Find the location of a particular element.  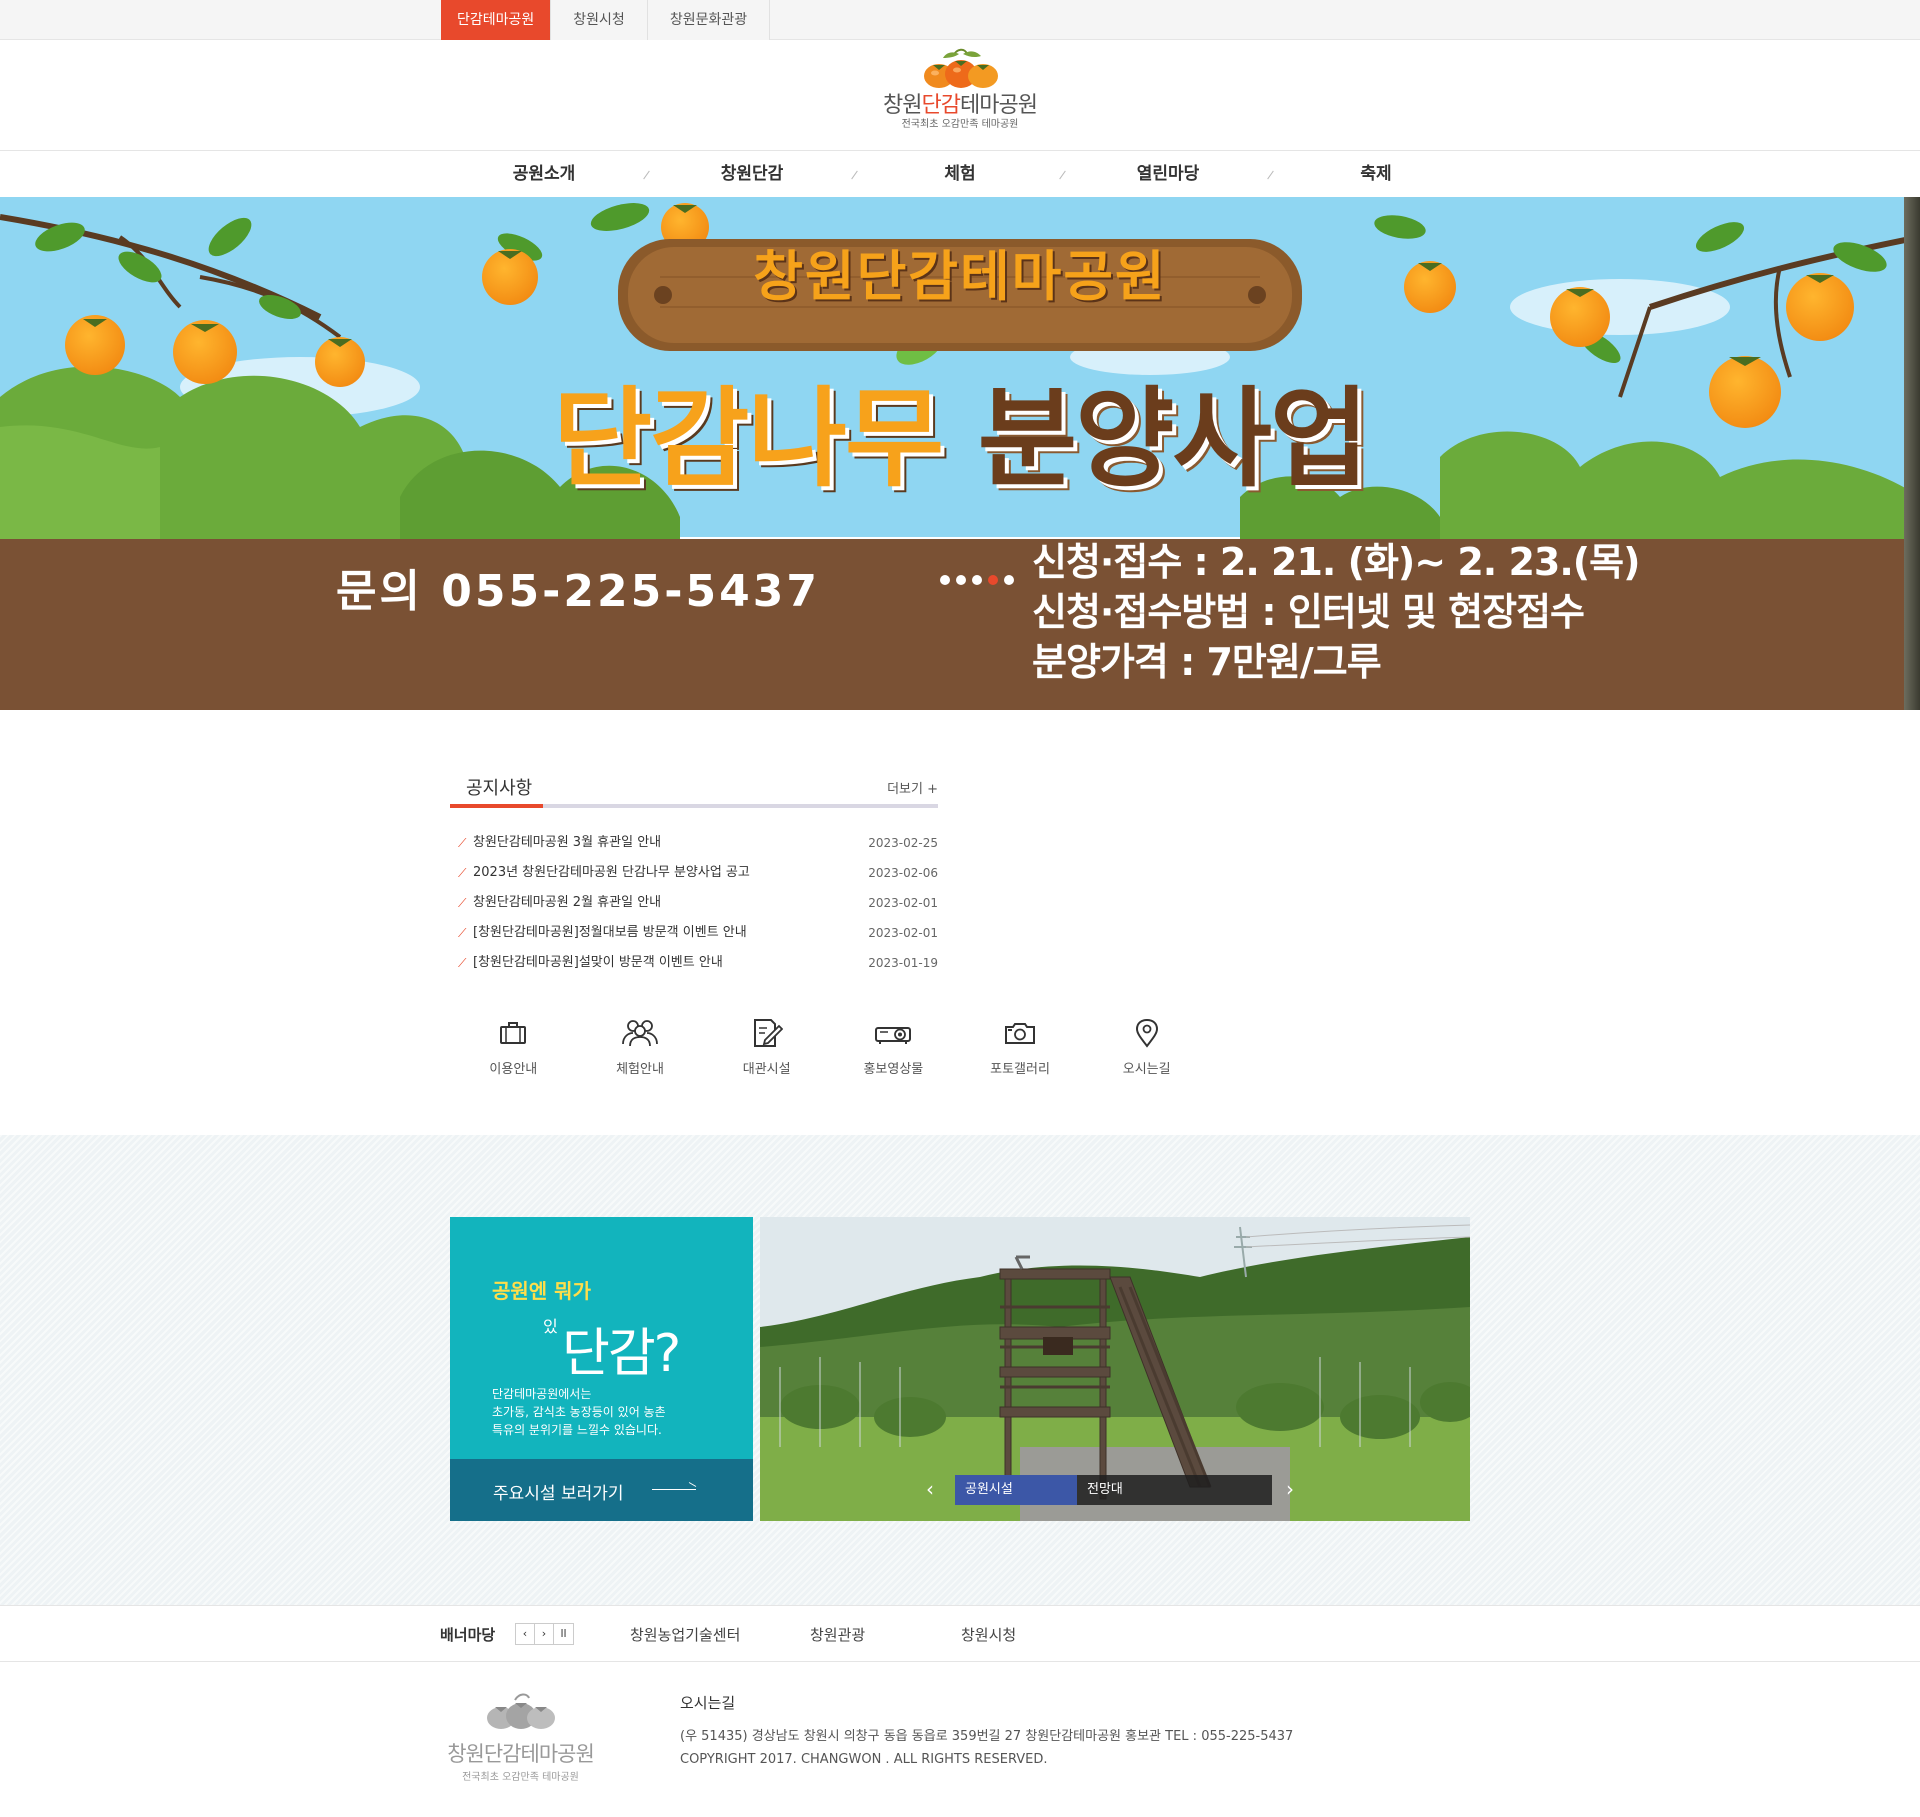

footer-logo-tagline: 전국최초 오감만족 테마공원 is located at coordinates (520, 1777).